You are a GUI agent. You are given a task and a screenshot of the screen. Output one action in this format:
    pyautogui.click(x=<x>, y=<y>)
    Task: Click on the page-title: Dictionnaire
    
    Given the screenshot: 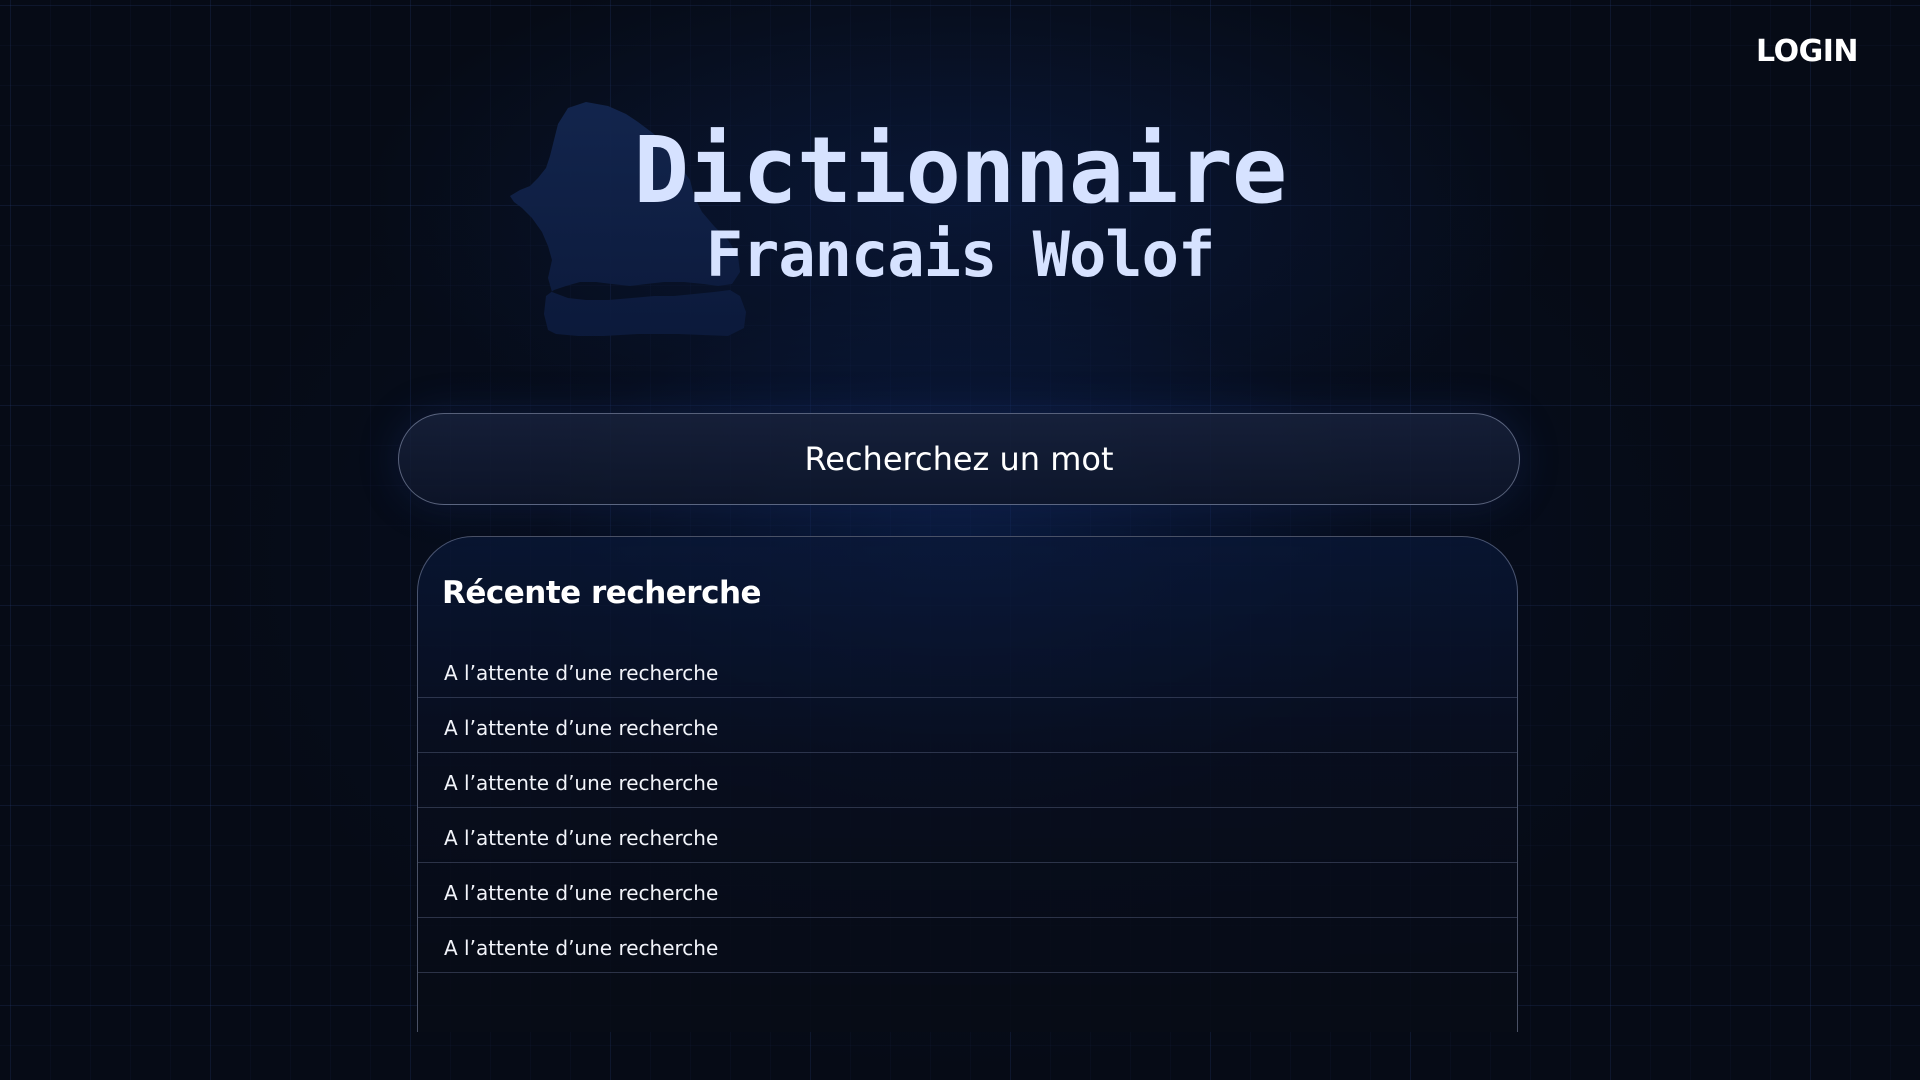 What is the action you would take?
    pyautogui.click(x=960, y=170)
    